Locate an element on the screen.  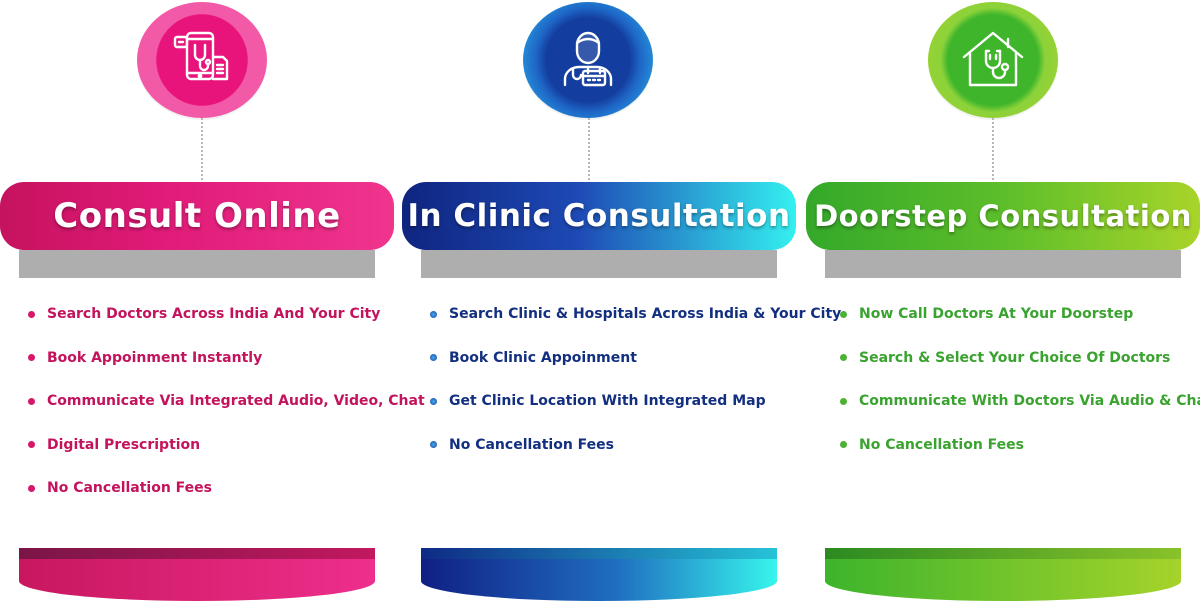
list-item: Digital Prescription is located at coordinates (213, 445).